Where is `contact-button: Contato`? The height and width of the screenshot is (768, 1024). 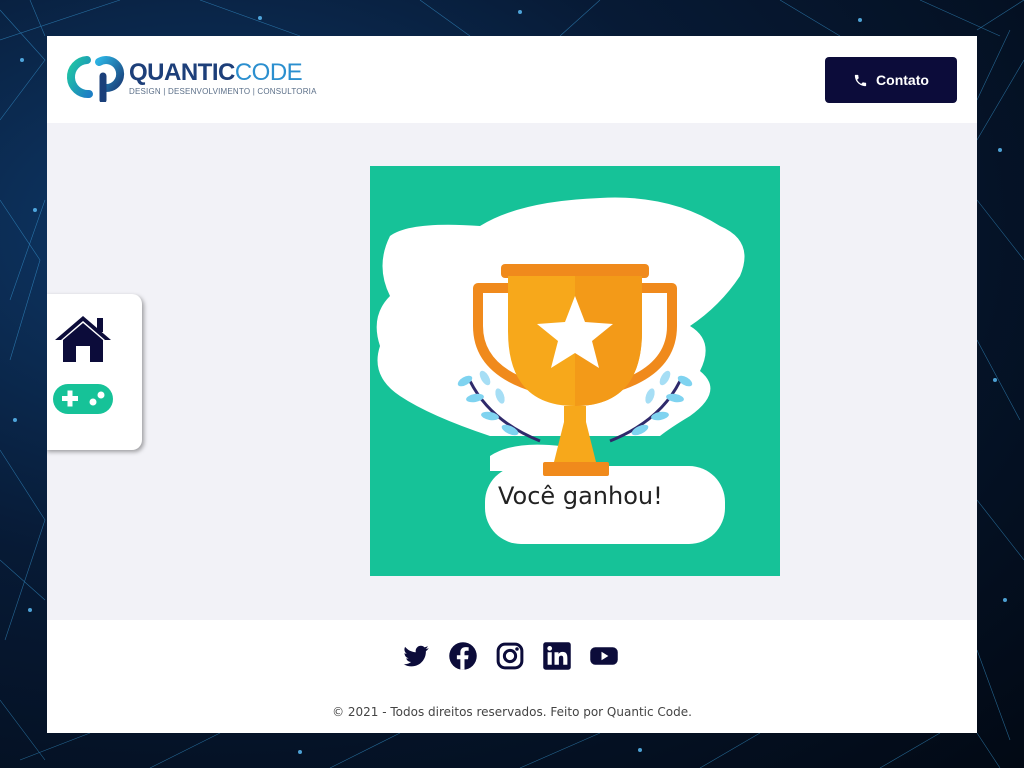
contact-button: Contato is located at coordinates (891, 80).